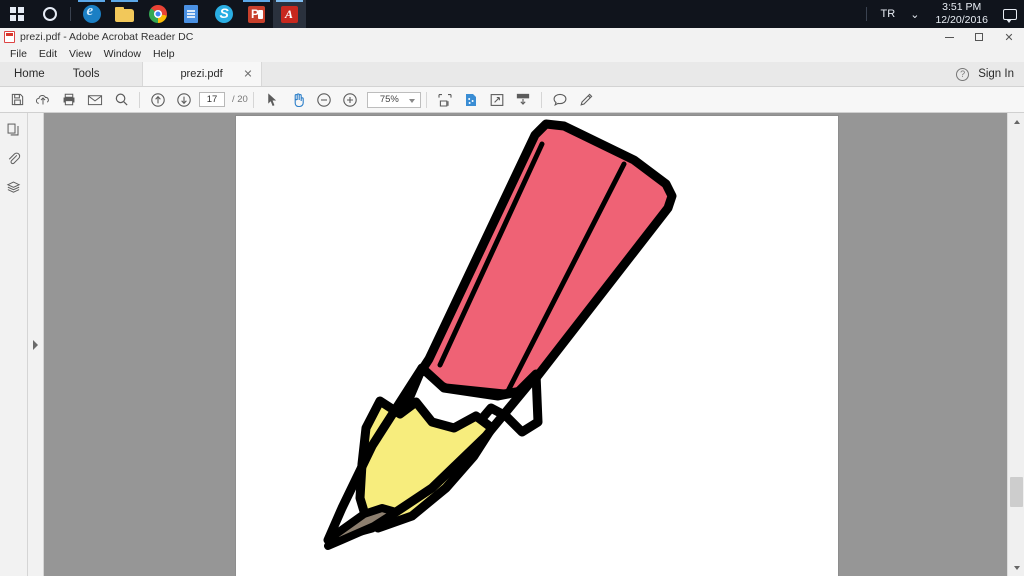  Describe the element at coordinates (512, 37) in the screenshot. I see `title-bar: prezi.pdf - Adobe Acrobat Reader DC ✕` at that location.